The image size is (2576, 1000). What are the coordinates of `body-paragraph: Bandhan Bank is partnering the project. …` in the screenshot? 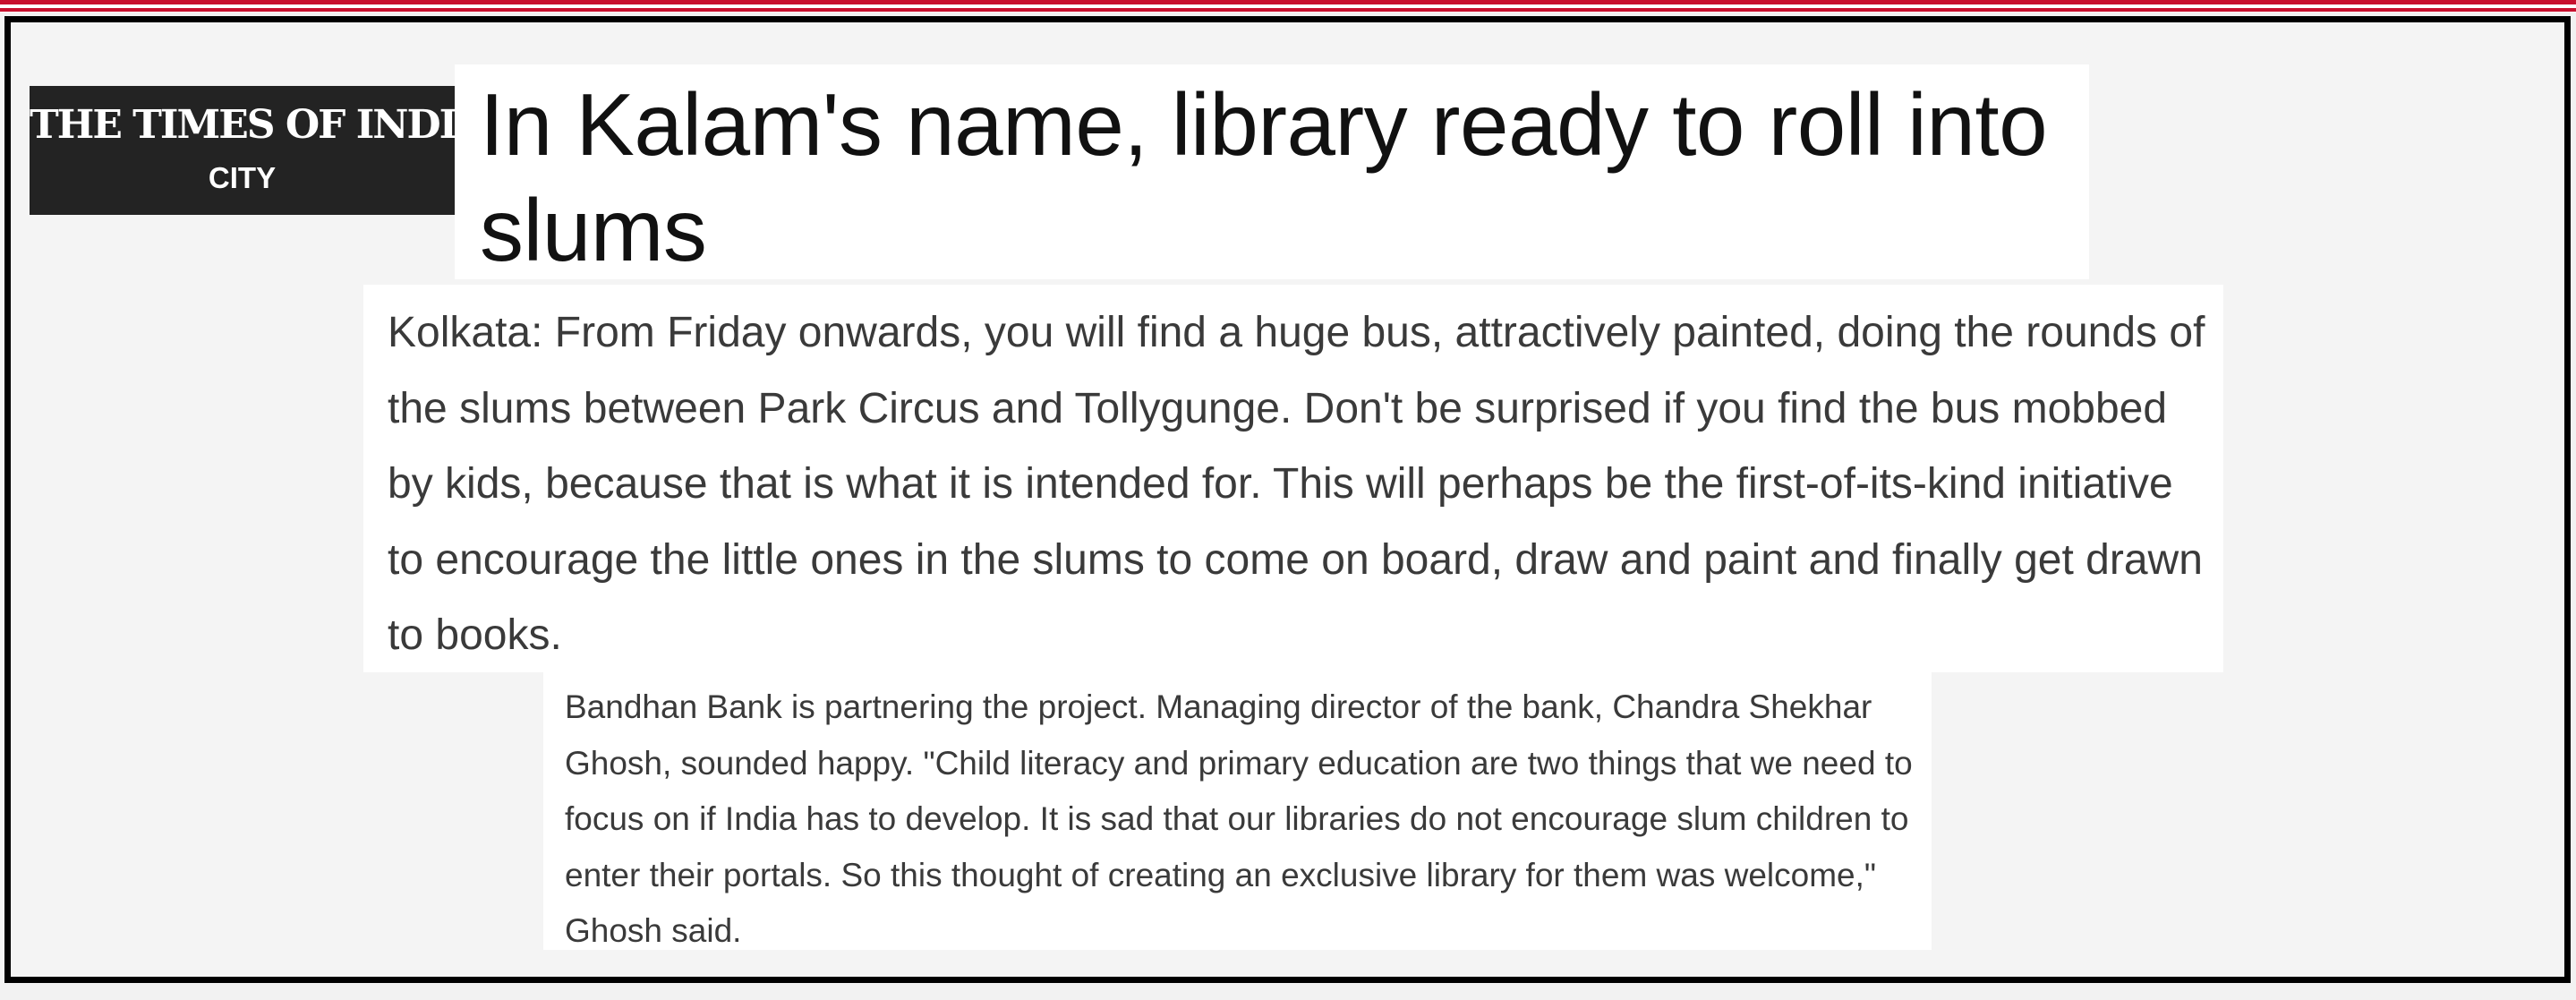 It's located at (1239, 818).